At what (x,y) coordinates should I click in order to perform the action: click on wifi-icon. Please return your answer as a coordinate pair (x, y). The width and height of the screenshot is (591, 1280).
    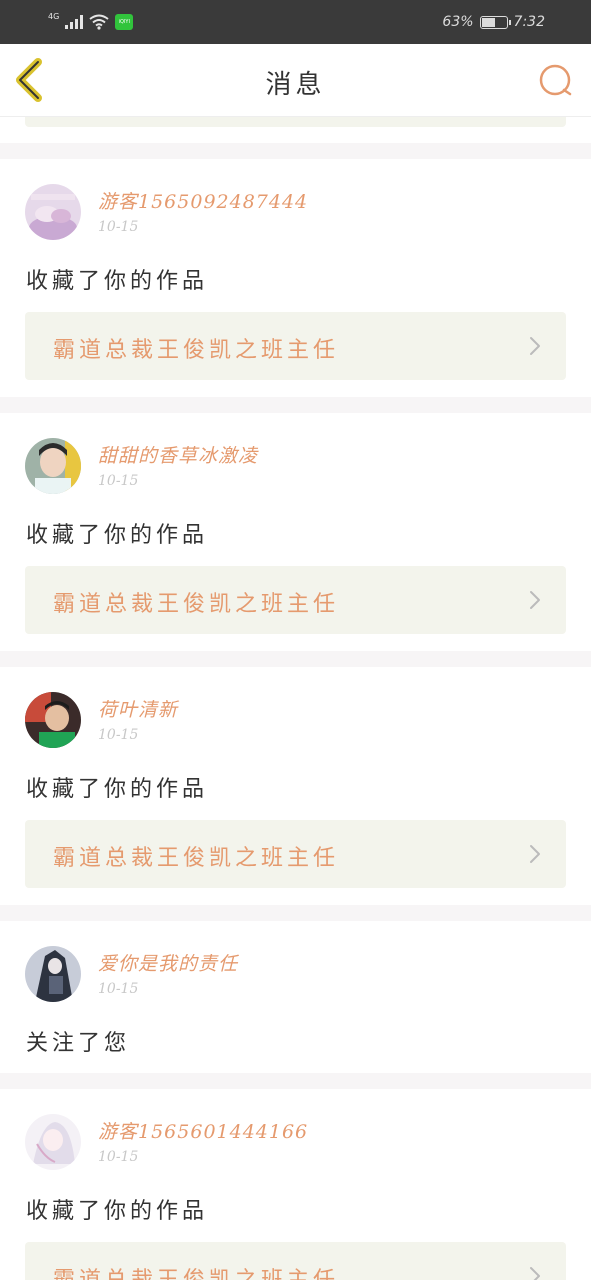
    Looking at the image, I should click on (99, 22).